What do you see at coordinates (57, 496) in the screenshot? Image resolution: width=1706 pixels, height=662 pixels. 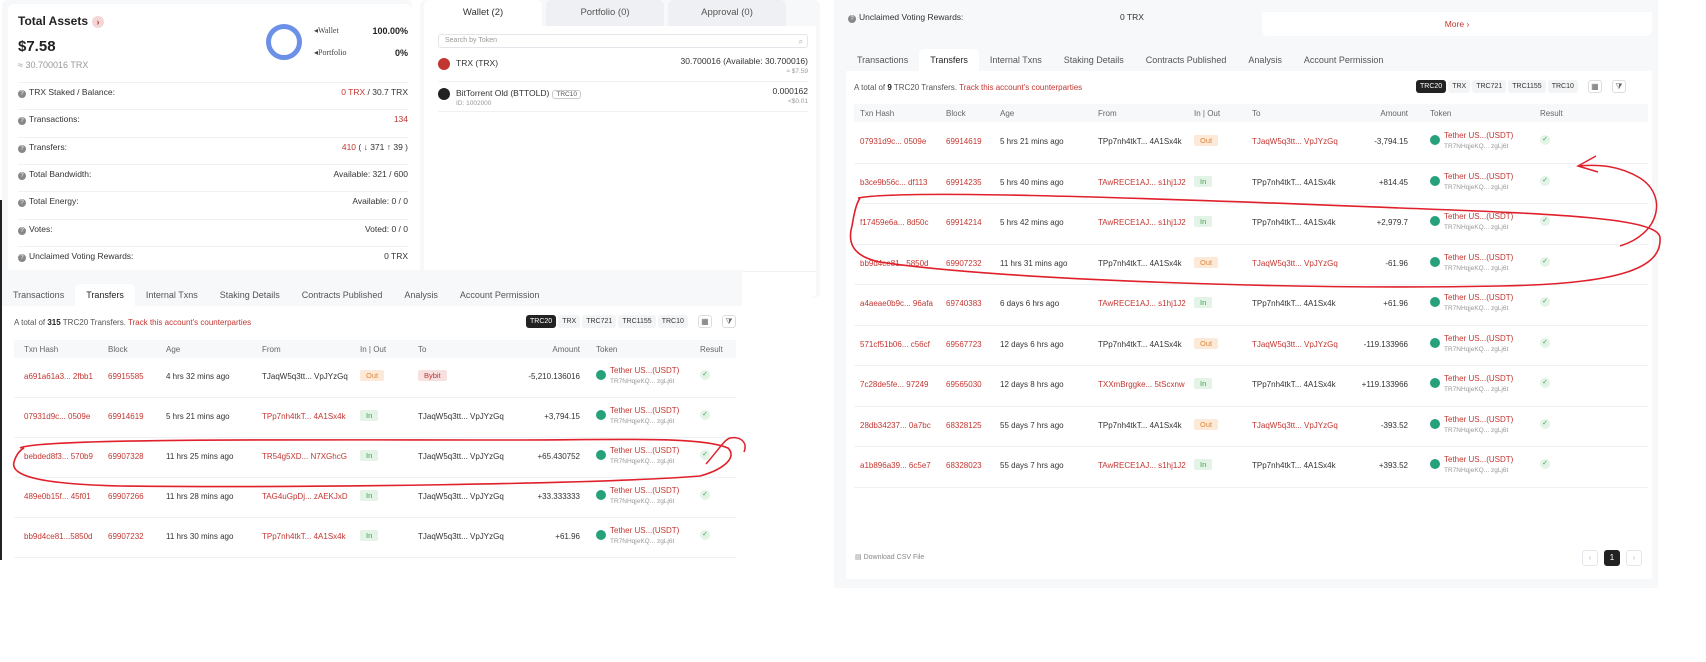 I see `txn-hash-link: 489e0b15f... 45f01` at bounding box center [57, 496].